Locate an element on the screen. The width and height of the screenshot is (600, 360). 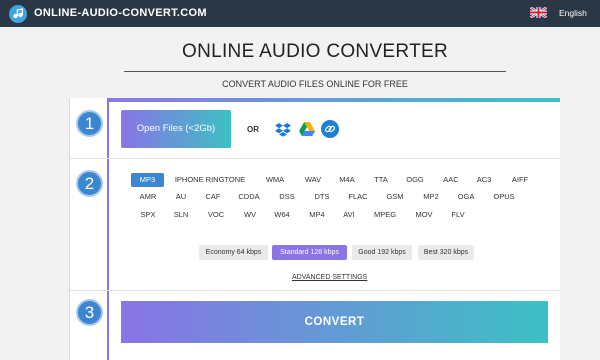
quality-good: Good 192 kbps is located at coordinates (382, 252).